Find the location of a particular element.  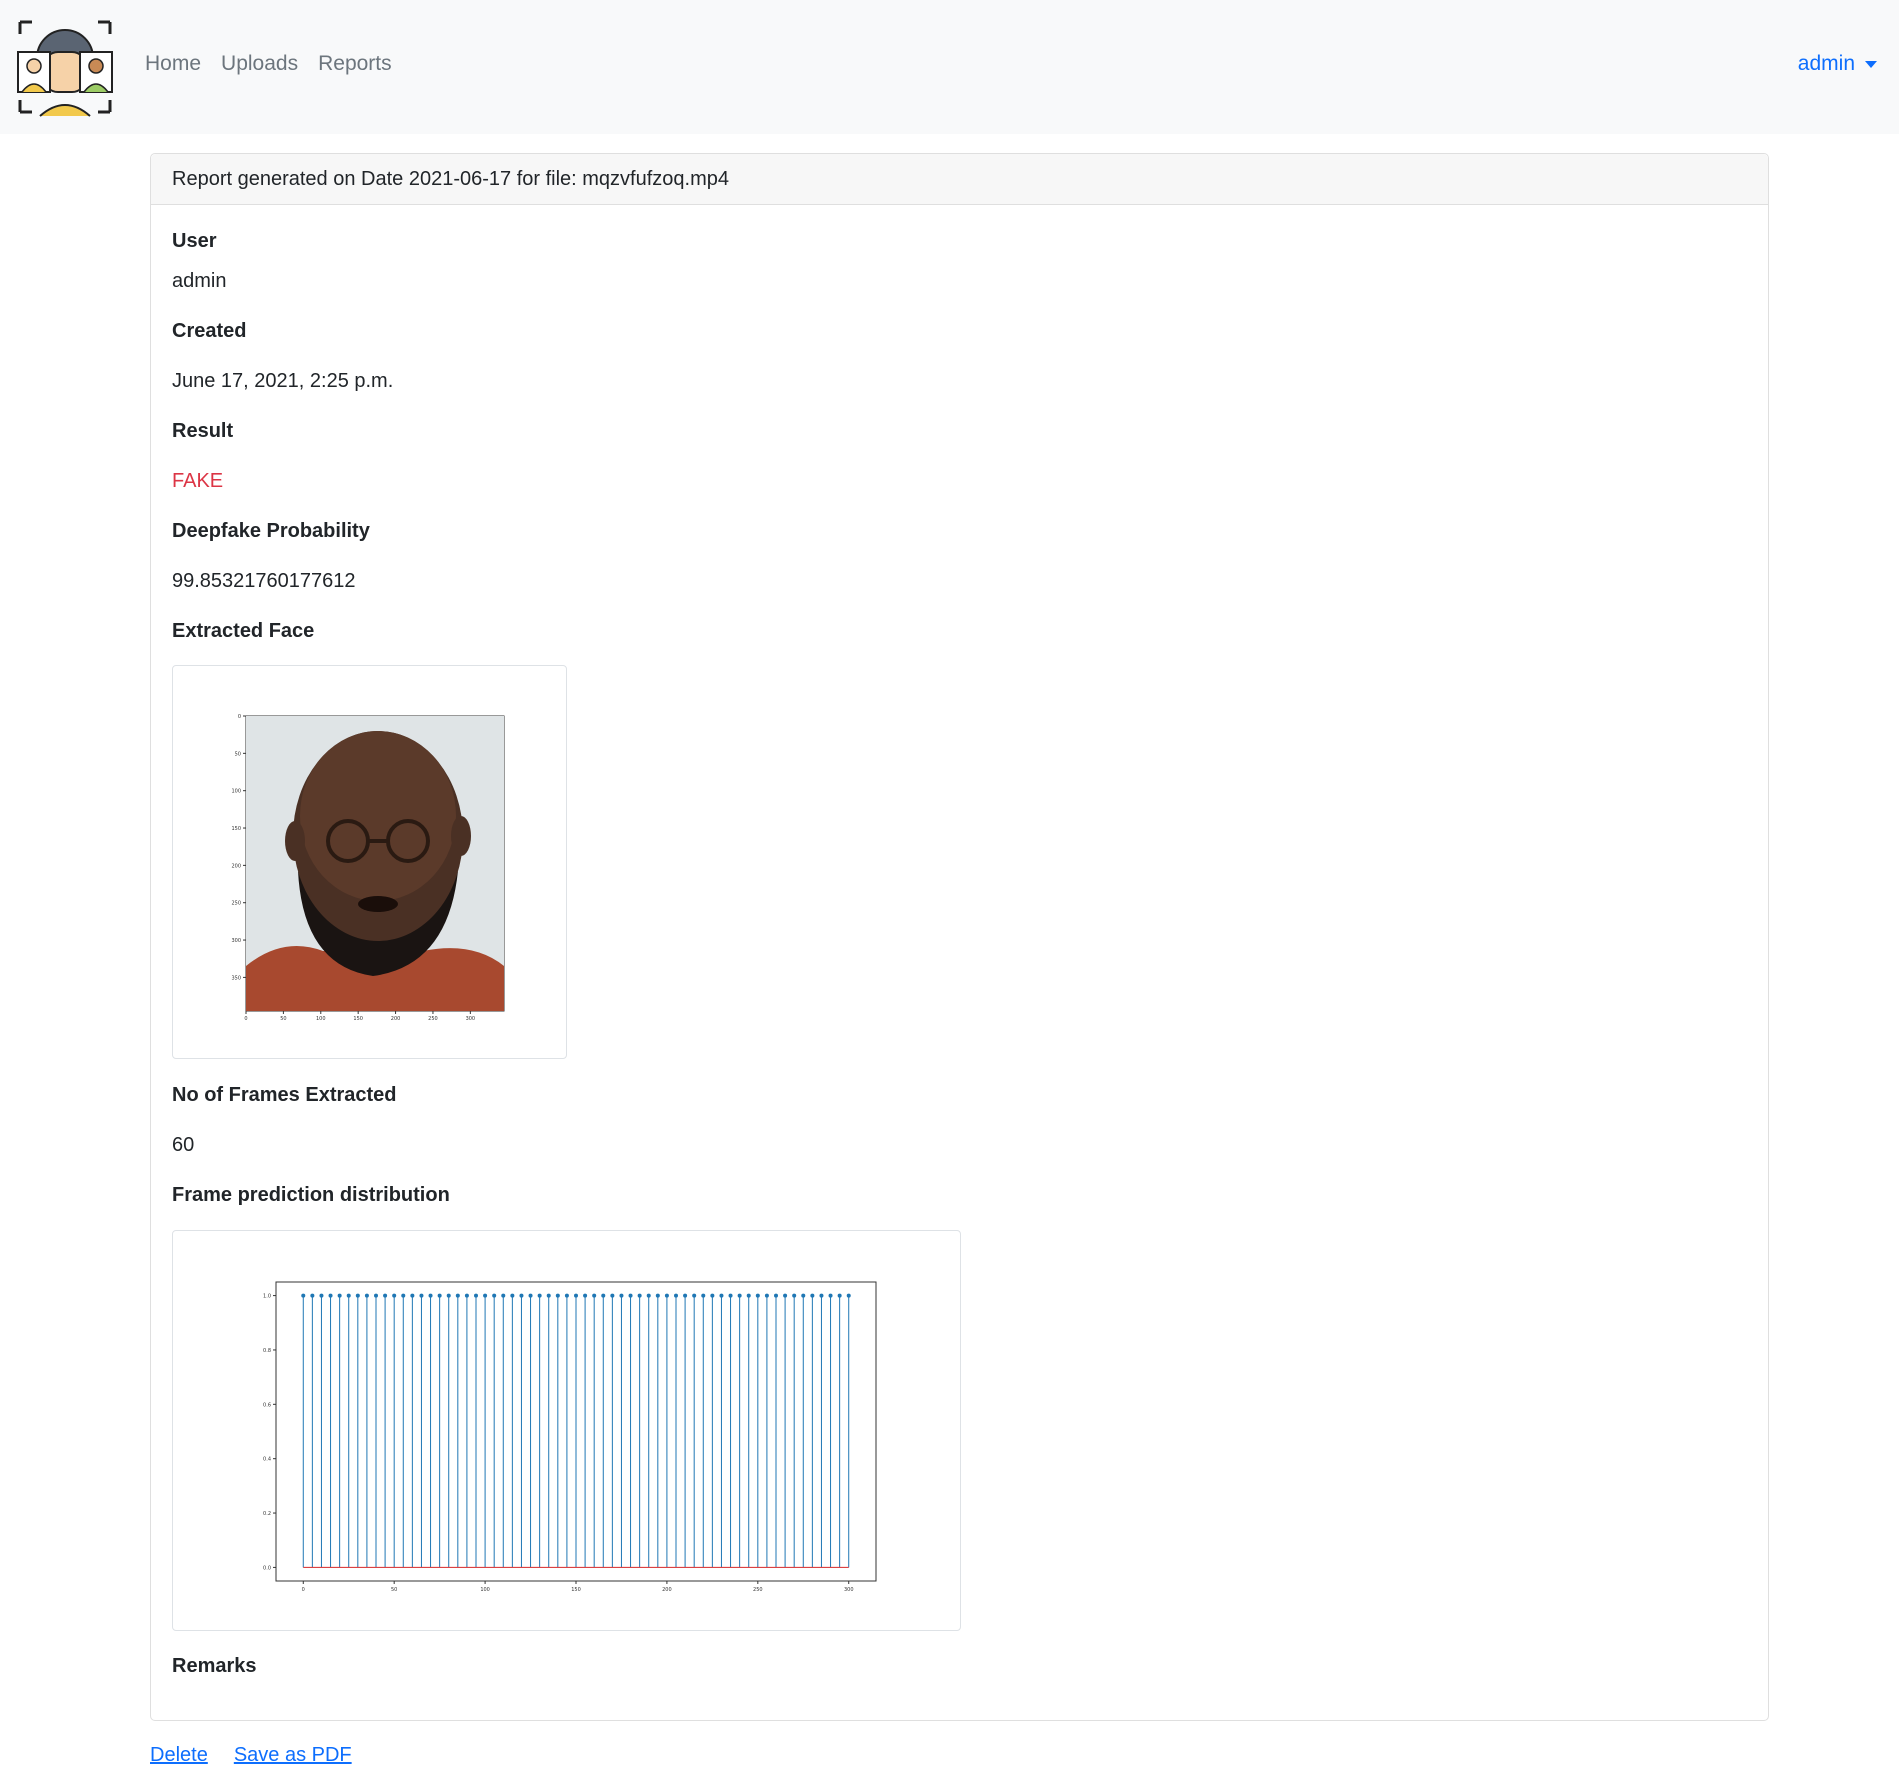

y-tick-label: 0.8 is located at coordinates (267, 1351).